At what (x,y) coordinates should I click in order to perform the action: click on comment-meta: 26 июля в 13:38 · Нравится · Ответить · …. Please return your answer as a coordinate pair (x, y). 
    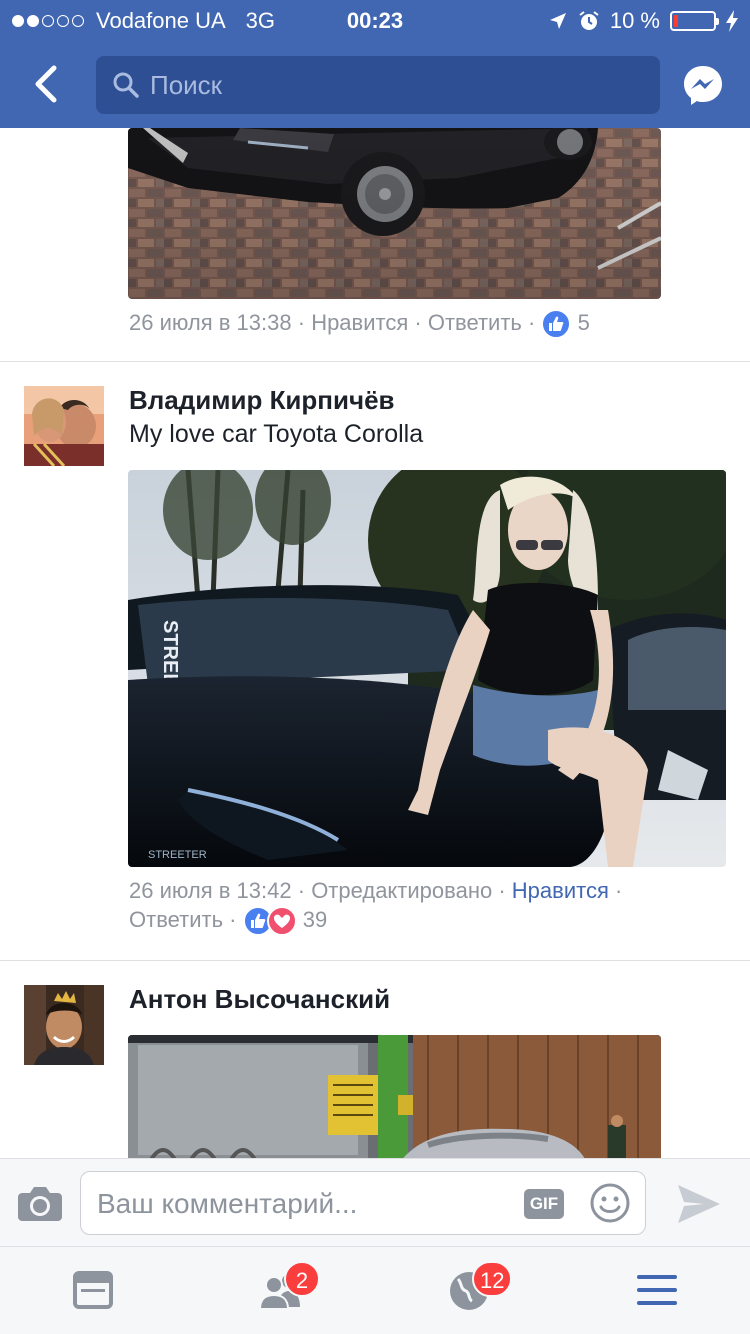
    Looking at the image, I should click on (359, 324).